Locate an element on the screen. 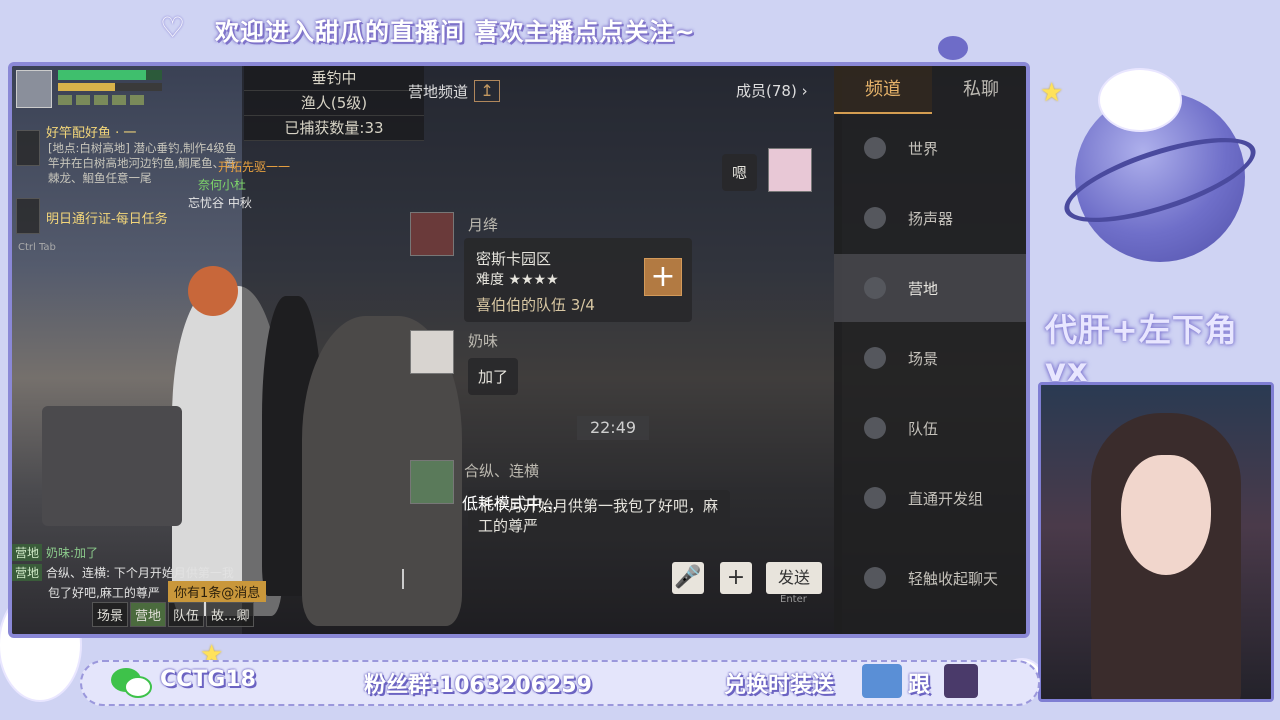 The height and width of the screenshot is (720, 1280). scene-icon is located at coordinates (875, 358).